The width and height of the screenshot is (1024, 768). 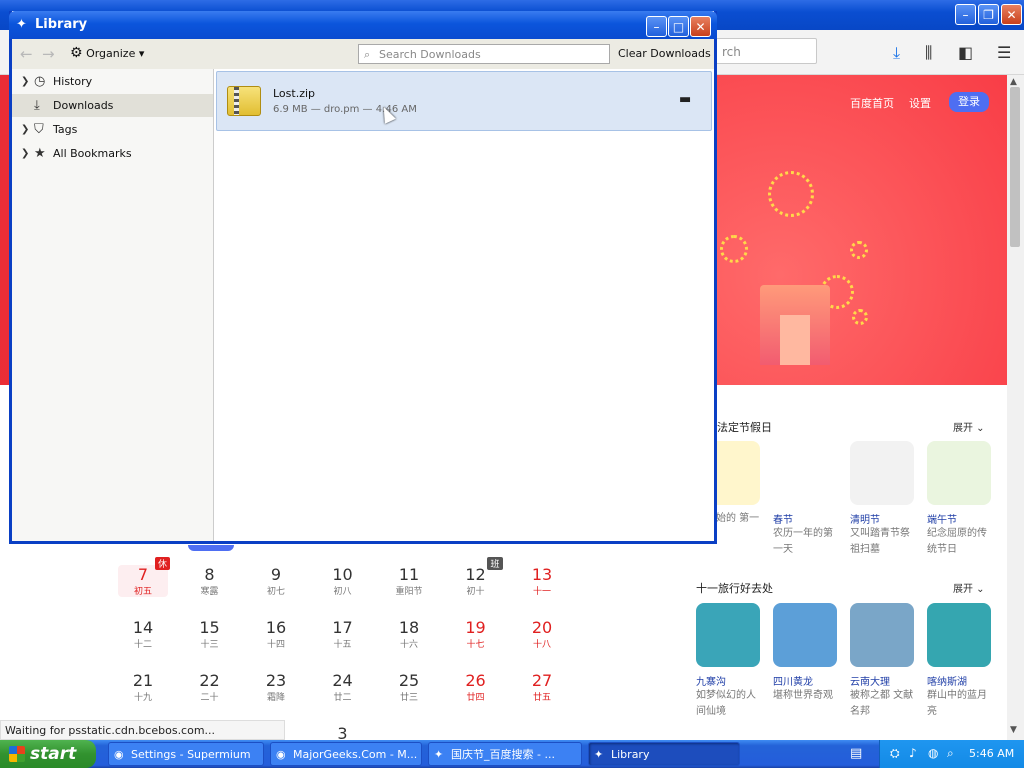 I want to click on windows-logo-icon, so click(x=17, y=754).